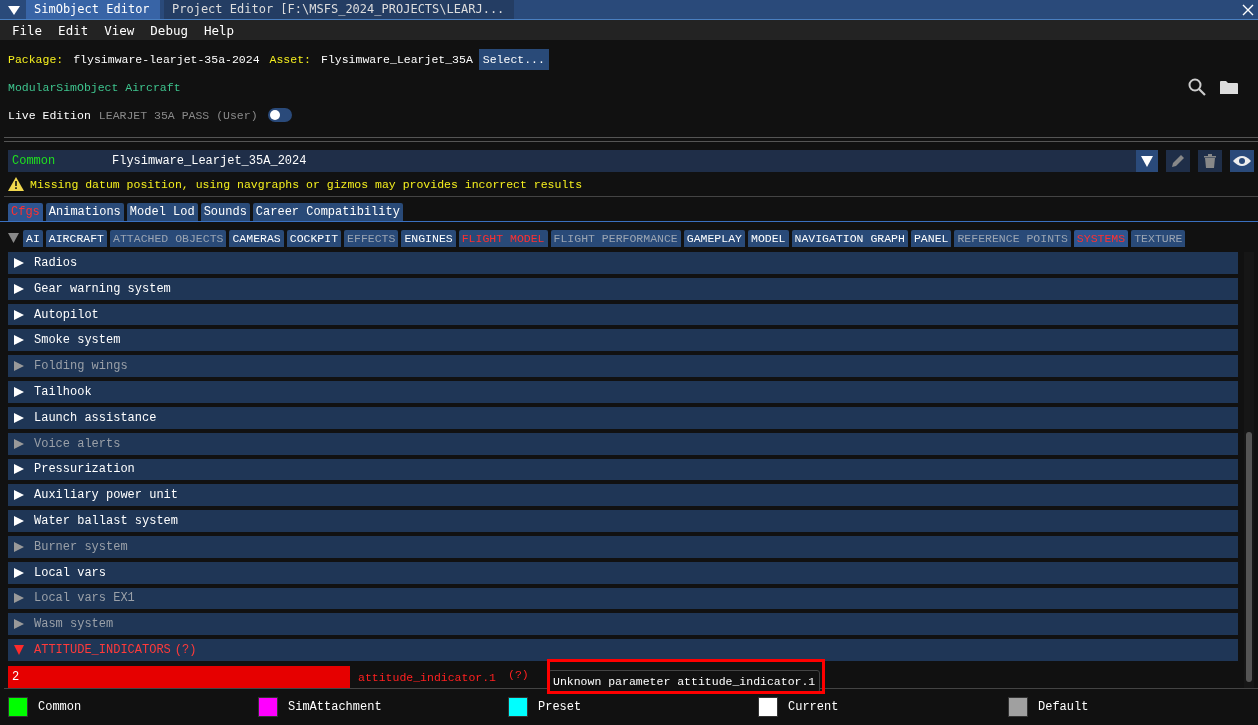 This screenshot has height=725, width=1258. I want to click on folder-icon, so click(1229, 87).